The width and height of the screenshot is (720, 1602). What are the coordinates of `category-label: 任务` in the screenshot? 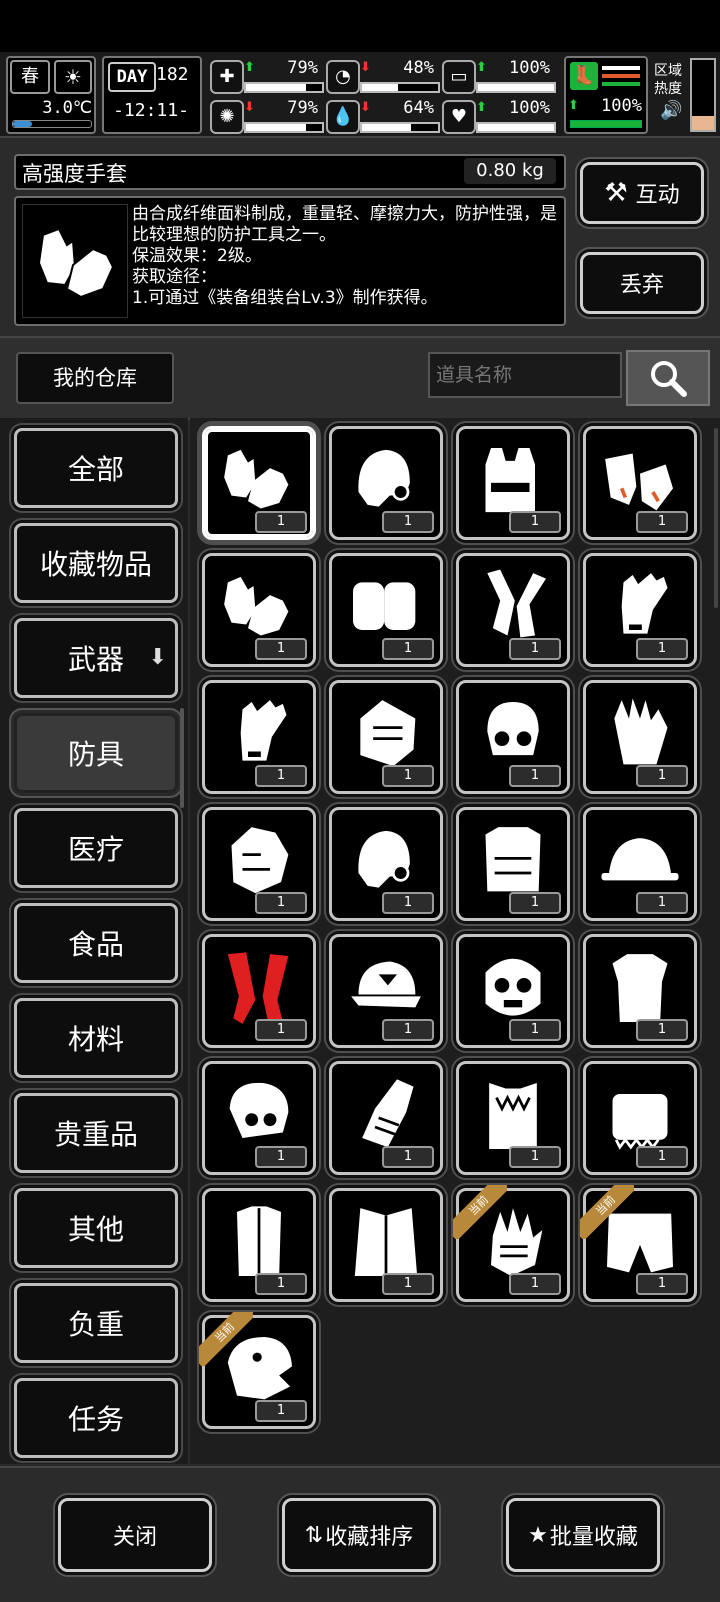 It's located at (95, 1419).